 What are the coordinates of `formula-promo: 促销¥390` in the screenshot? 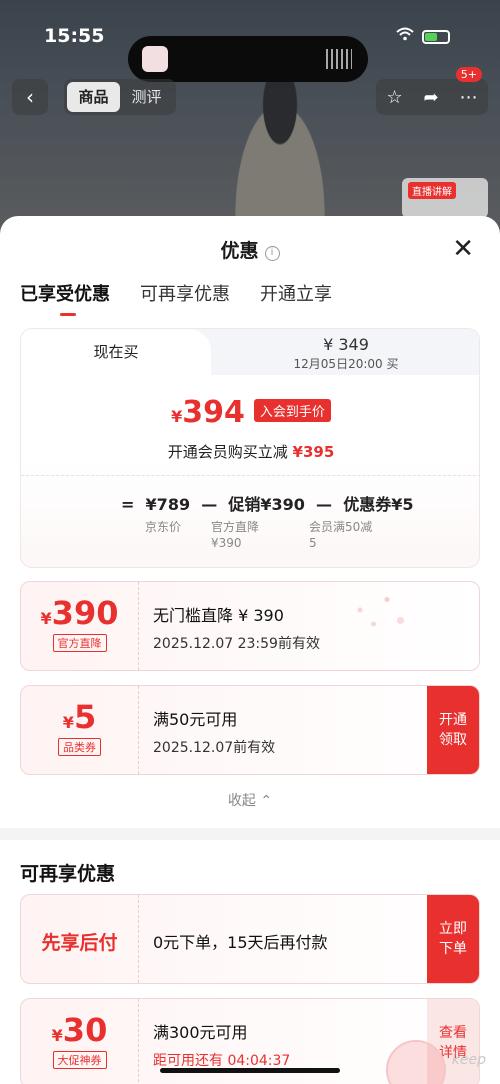 It's located at (266, 504).